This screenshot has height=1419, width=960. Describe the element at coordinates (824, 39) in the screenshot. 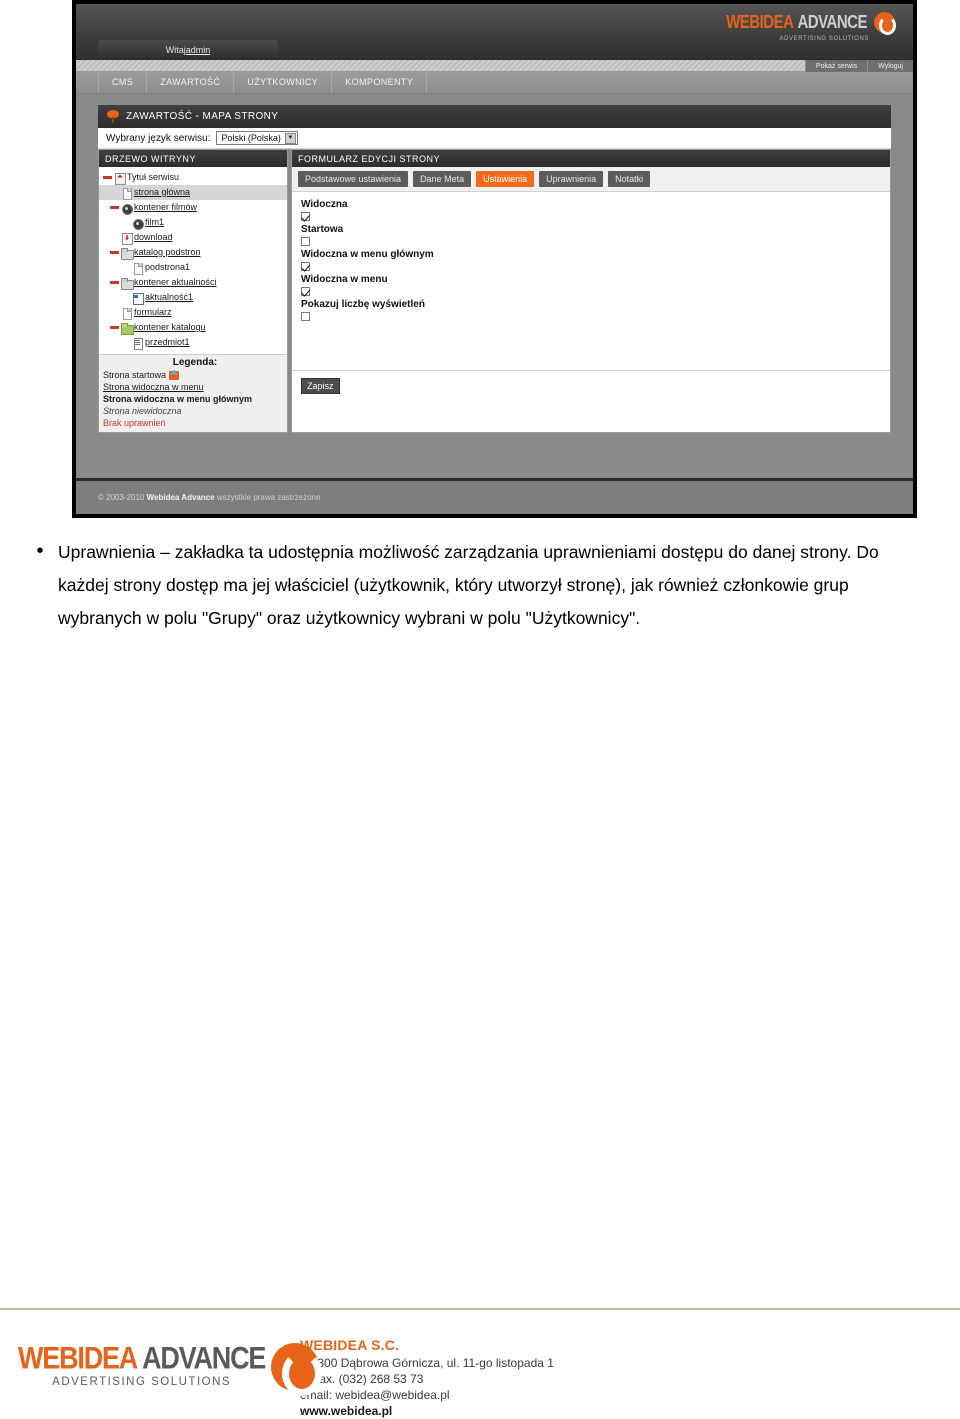

I see `logo-tagline: ADVERTISING SOLUTIONS` at that location.